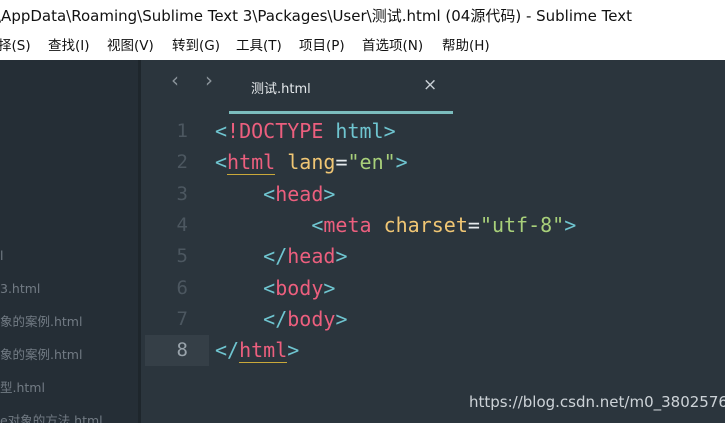 The height and width of the screenshot is (423, 725). Describe the element at coordinates (196, 46) in the screenshot. I see `menu-goto: 转到(G)` at that location.